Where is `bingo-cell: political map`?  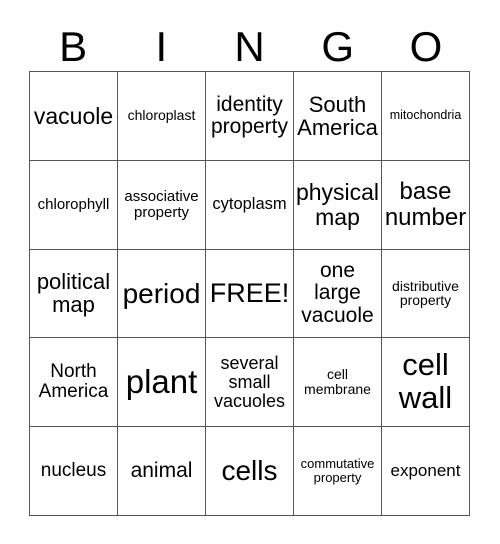 bingo-cell: political map is located at coordinates (74, 294).